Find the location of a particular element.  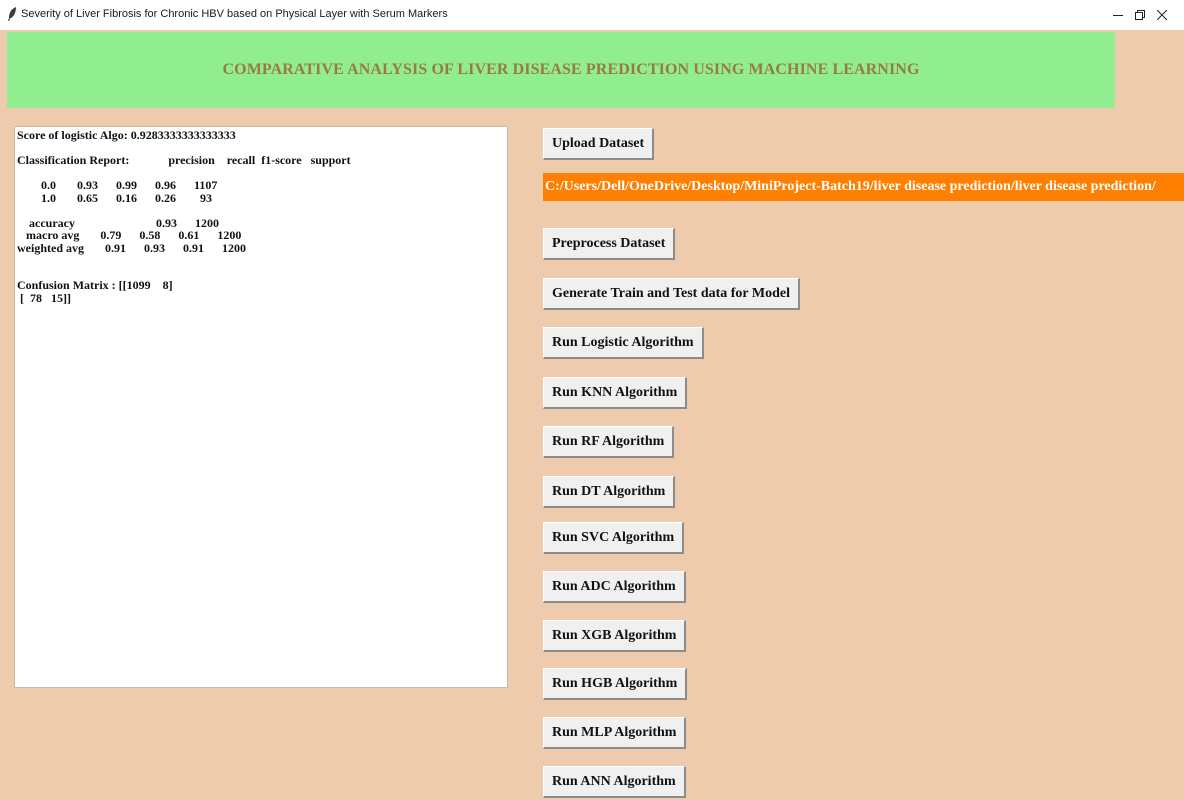

run-adc-button: Run ADC Algorithm is located at coordinates (614, 587).